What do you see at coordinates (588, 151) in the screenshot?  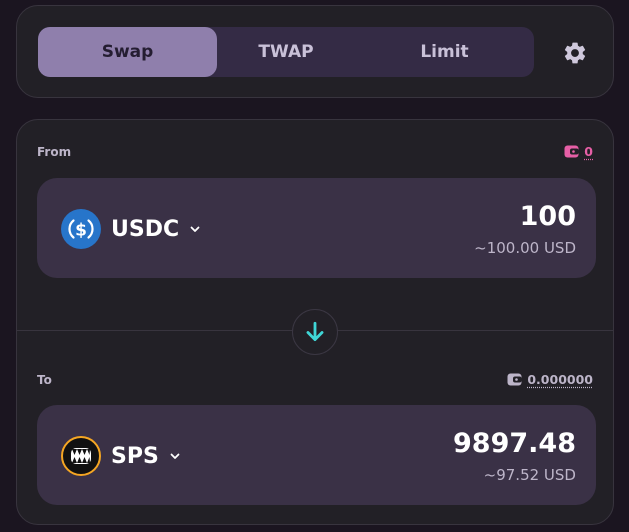 I see `from-balance-value: 0` at bounding box center [588, 151].